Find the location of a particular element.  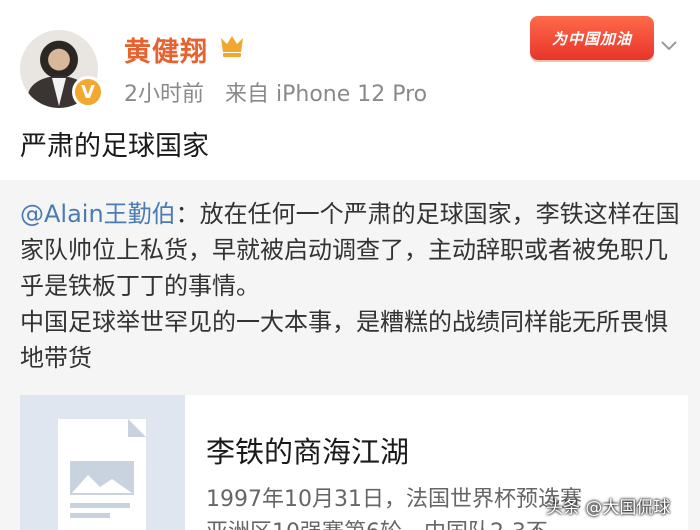

link-thumbnail is located at coordinates (102, 462).